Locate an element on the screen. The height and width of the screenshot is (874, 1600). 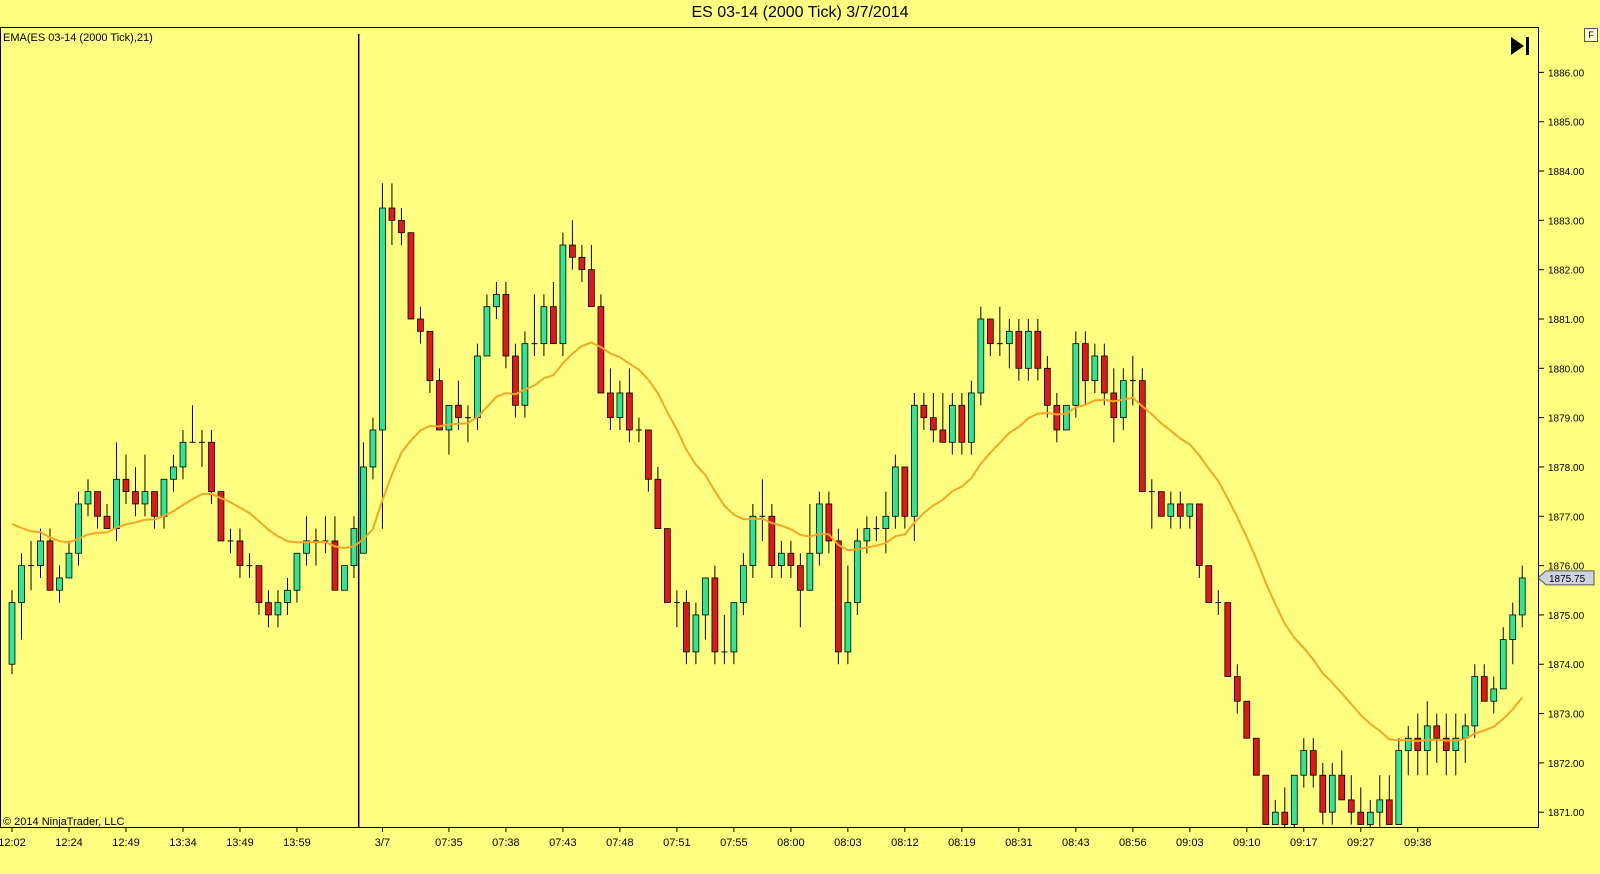
y-tick-label: 1878.00 is located at coordinates (1566, 468).